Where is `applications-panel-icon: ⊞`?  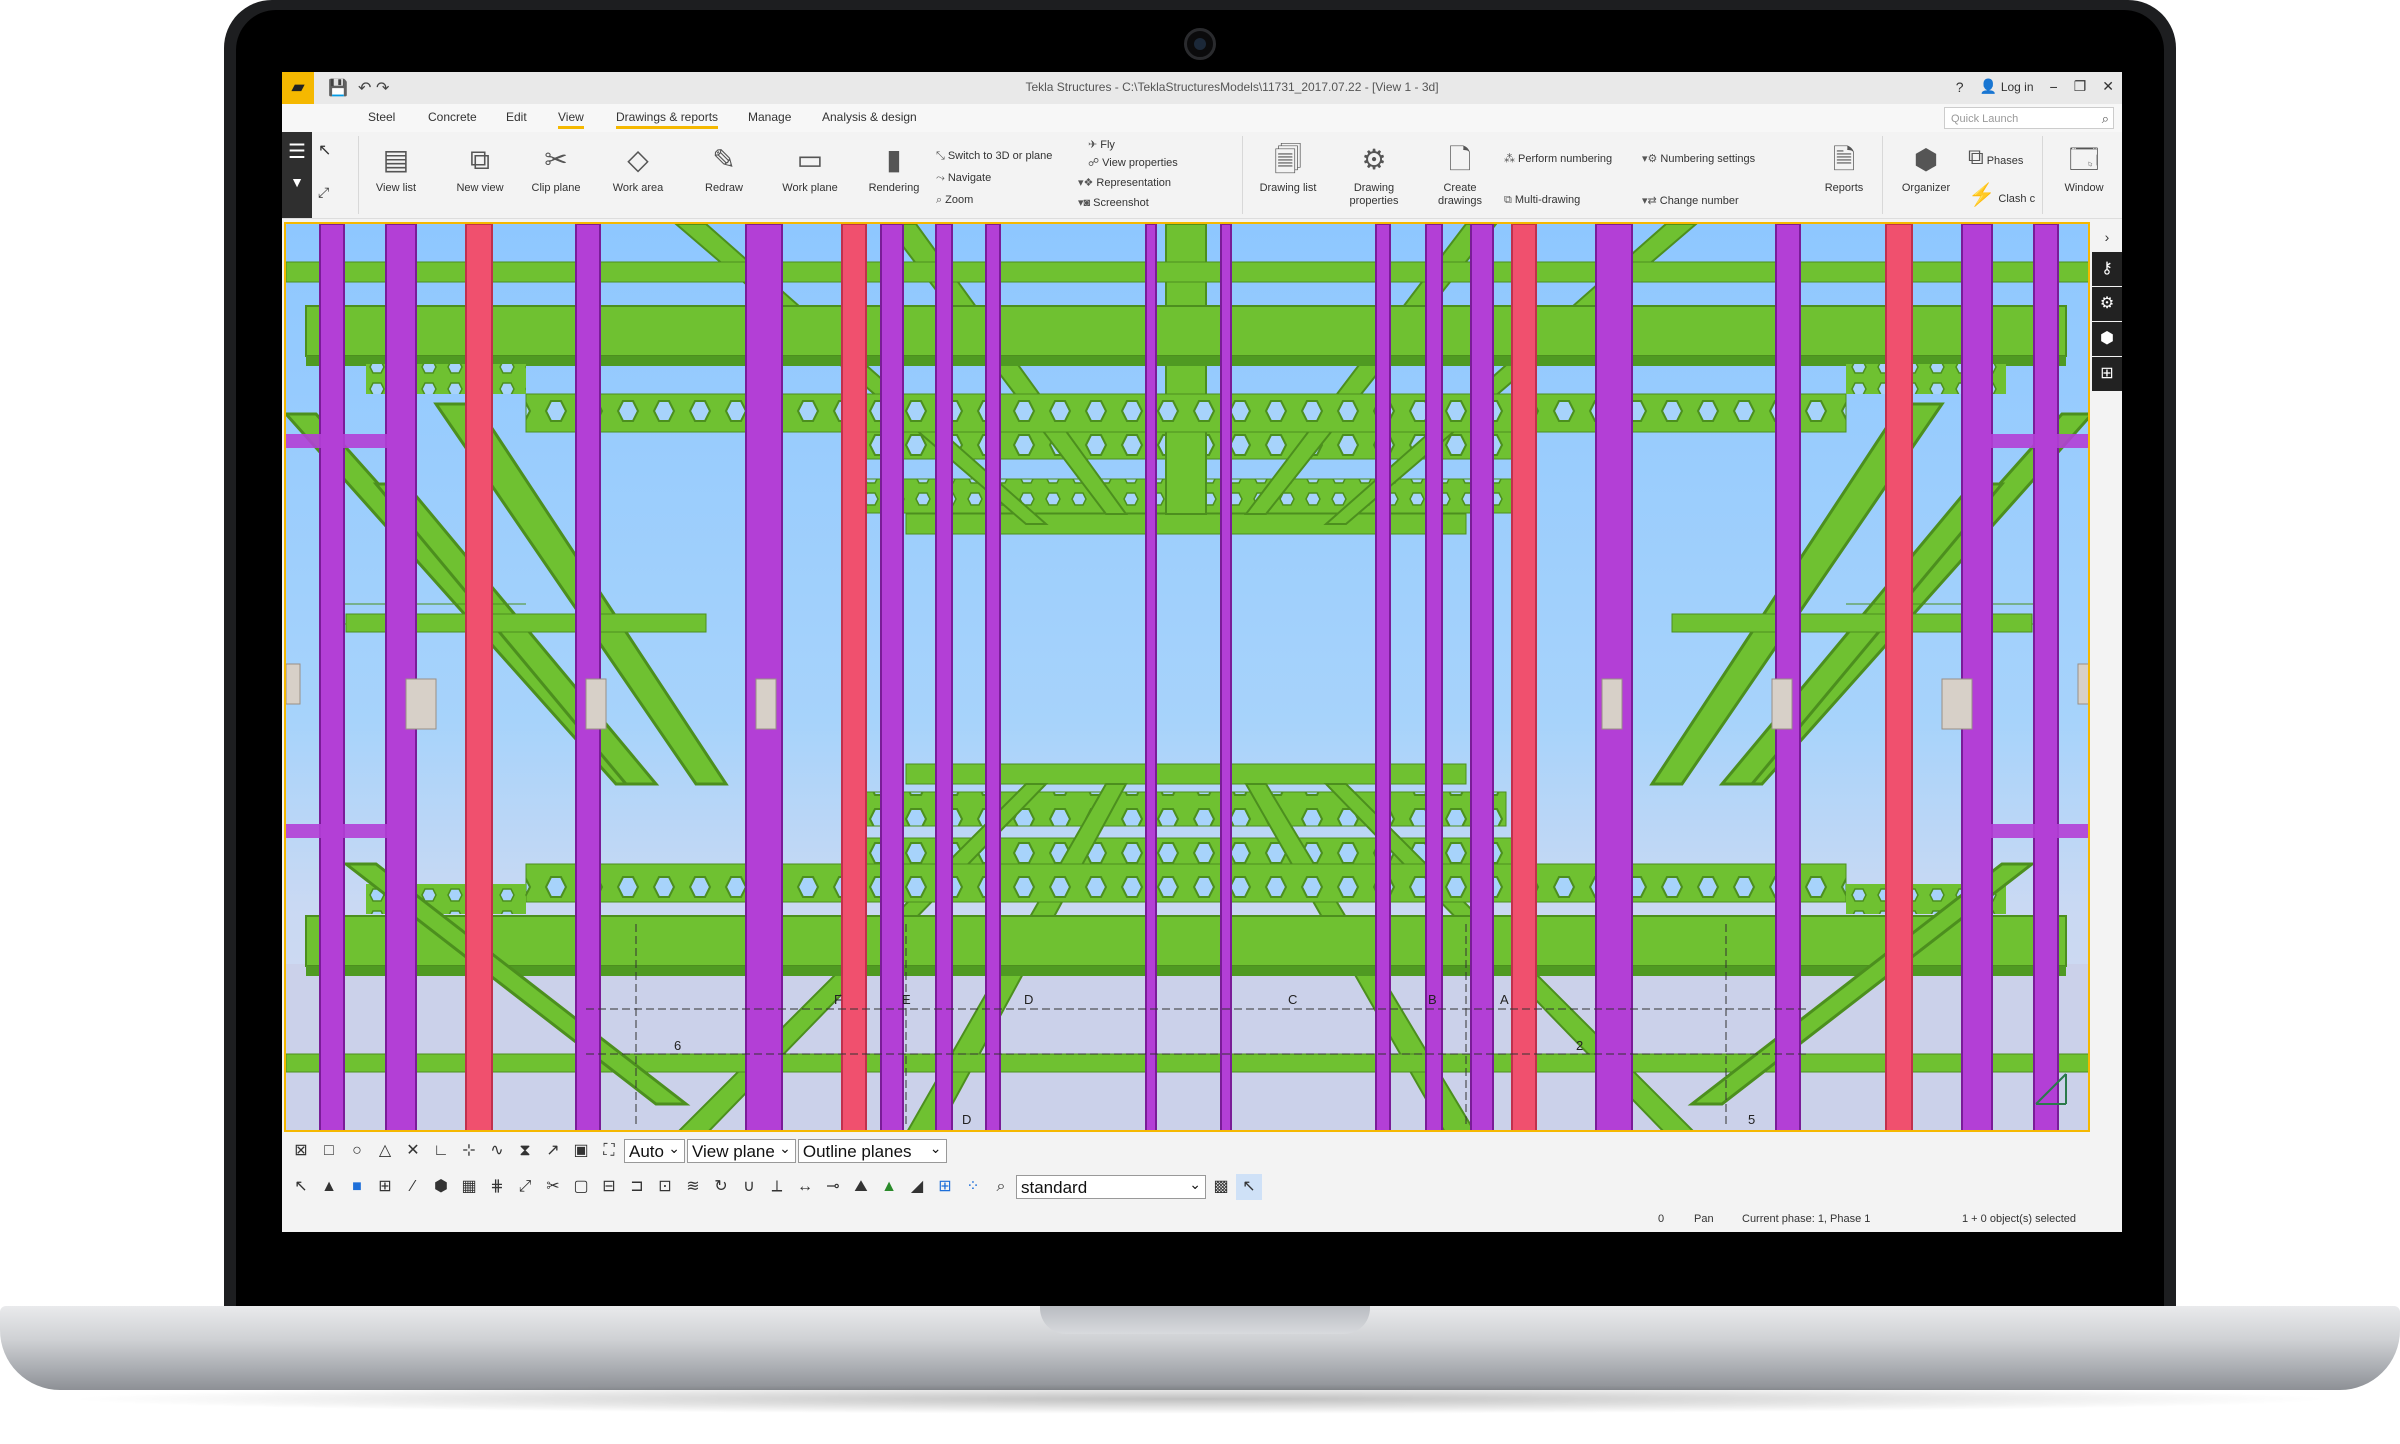
applications-panel-icon: ⊞ is located at coordinates (2107, 374).